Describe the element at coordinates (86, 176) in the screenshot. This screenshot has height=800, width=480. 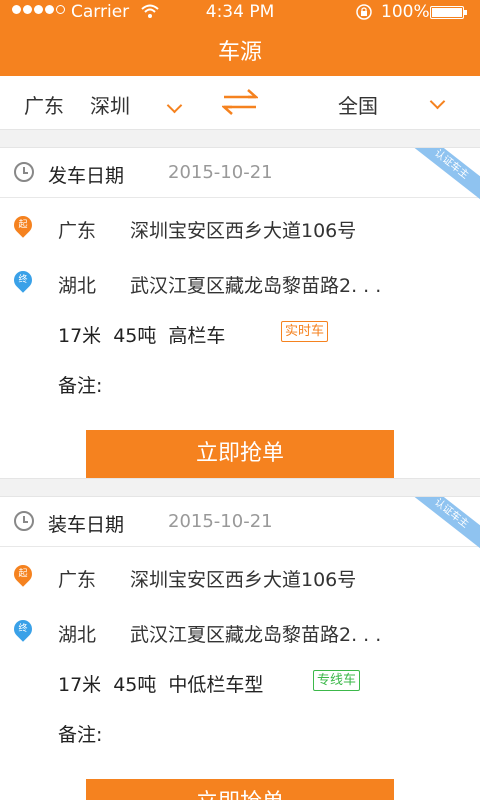
I see `date-label: 发车日期` at that location.